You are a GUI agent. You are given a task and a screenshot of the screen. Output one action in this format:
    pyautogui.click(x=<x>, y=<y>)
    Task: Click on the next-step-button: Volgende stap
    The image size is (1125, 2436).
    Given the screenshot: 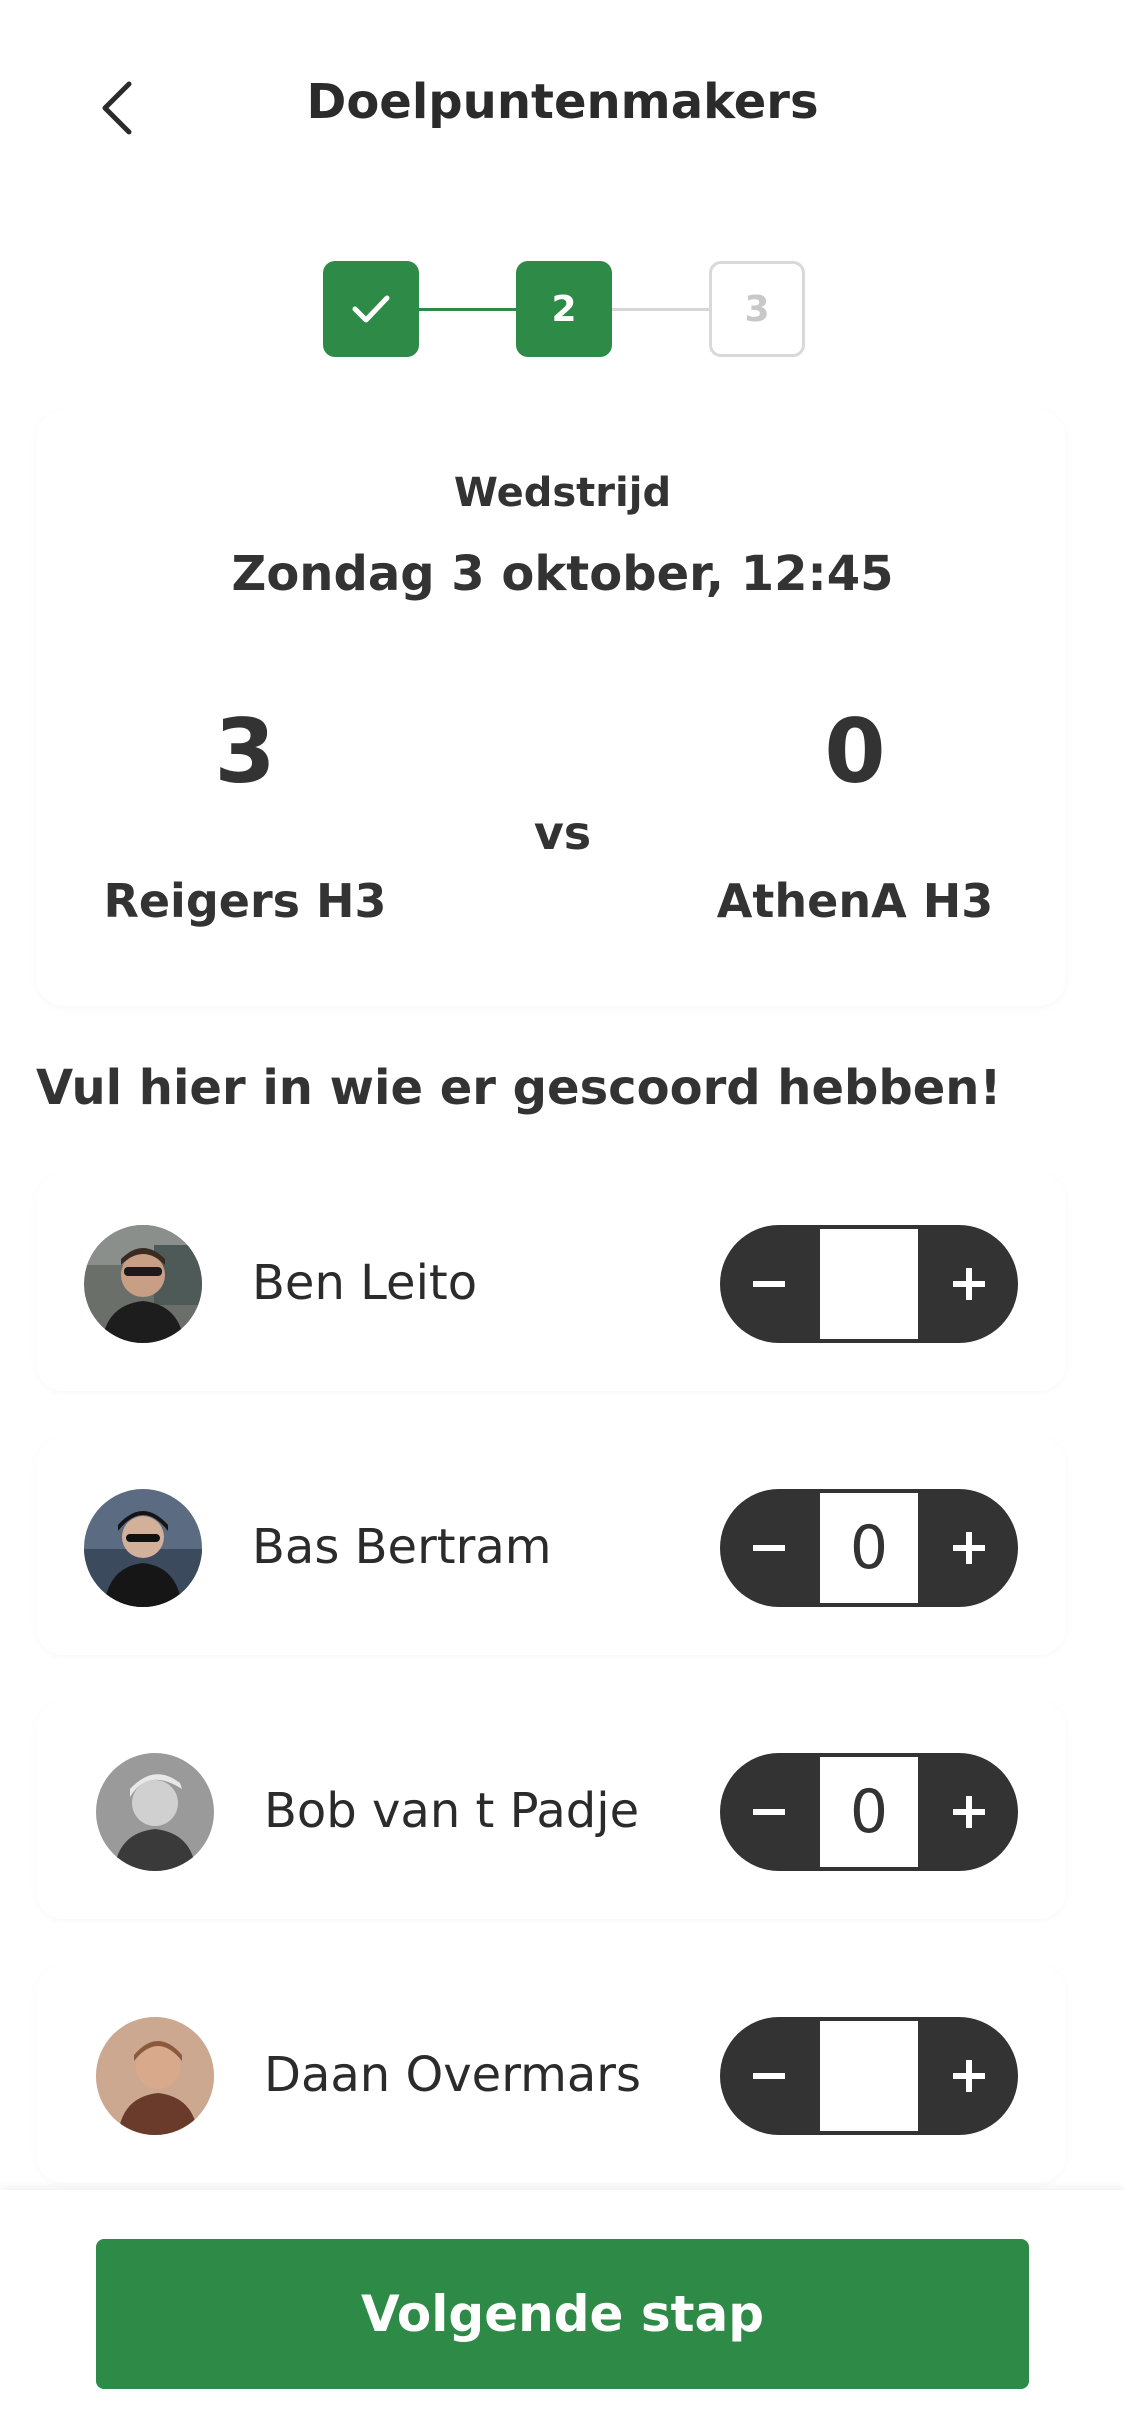 What is the action you would take?
    pyautogui.click(x=562, y=2314)
    